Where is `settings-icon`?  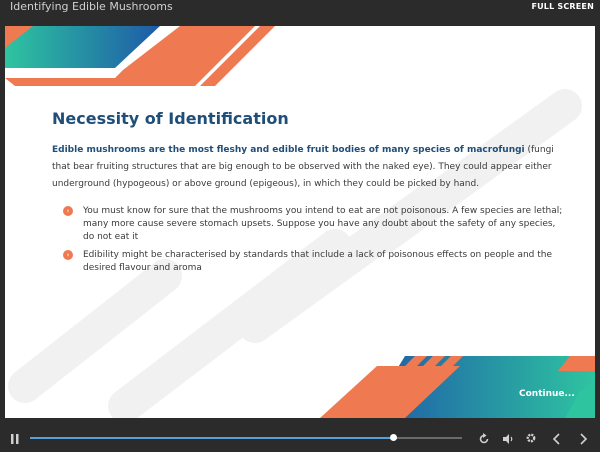
settings-icon is located at coordinates (531, 439).